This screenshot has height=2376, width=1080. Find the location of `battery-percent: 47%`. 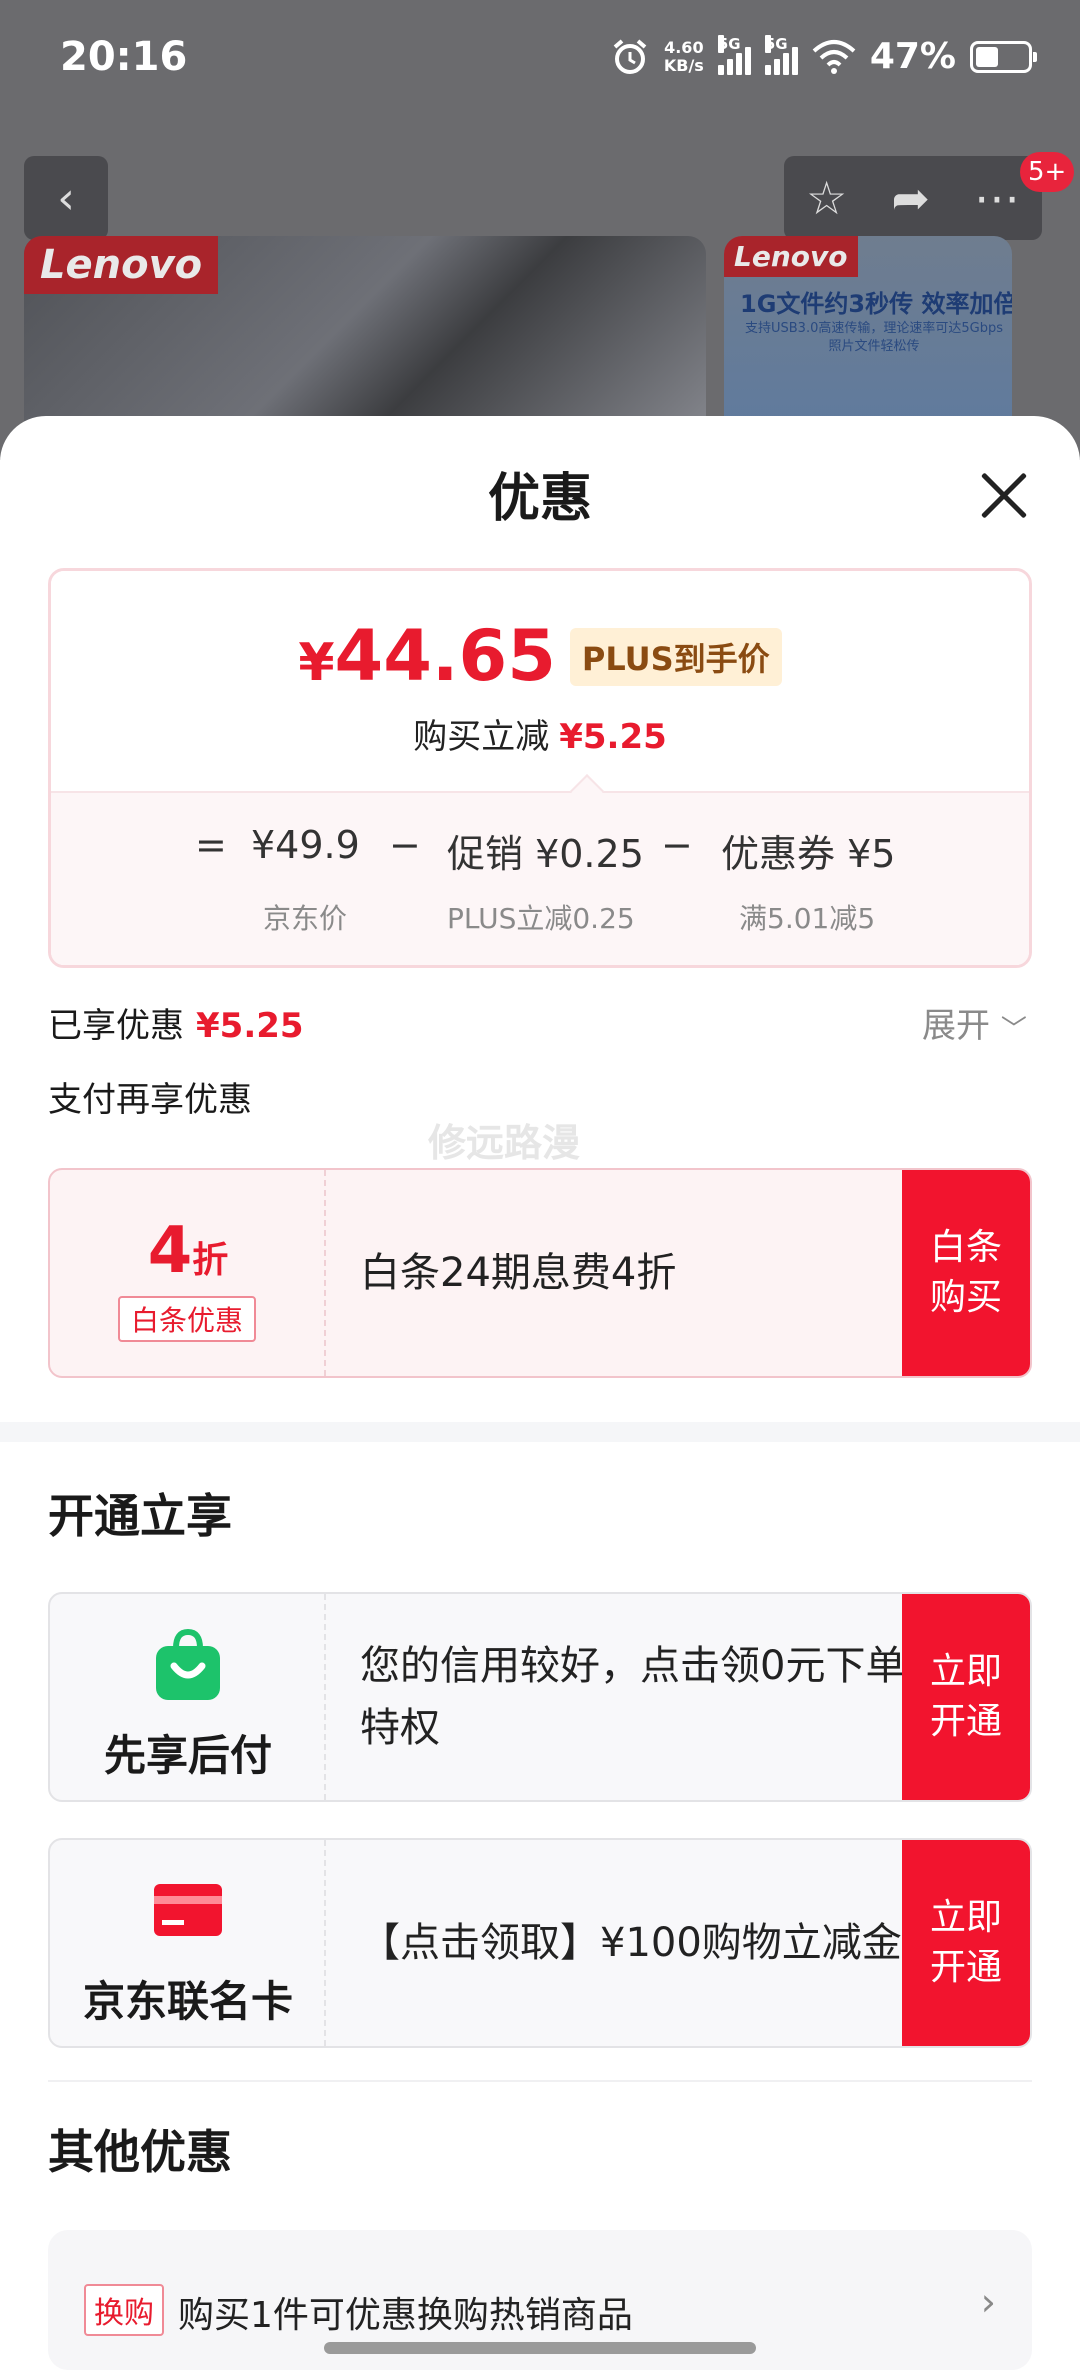

battery-percent: 47% is located at coordinates (912, 56).